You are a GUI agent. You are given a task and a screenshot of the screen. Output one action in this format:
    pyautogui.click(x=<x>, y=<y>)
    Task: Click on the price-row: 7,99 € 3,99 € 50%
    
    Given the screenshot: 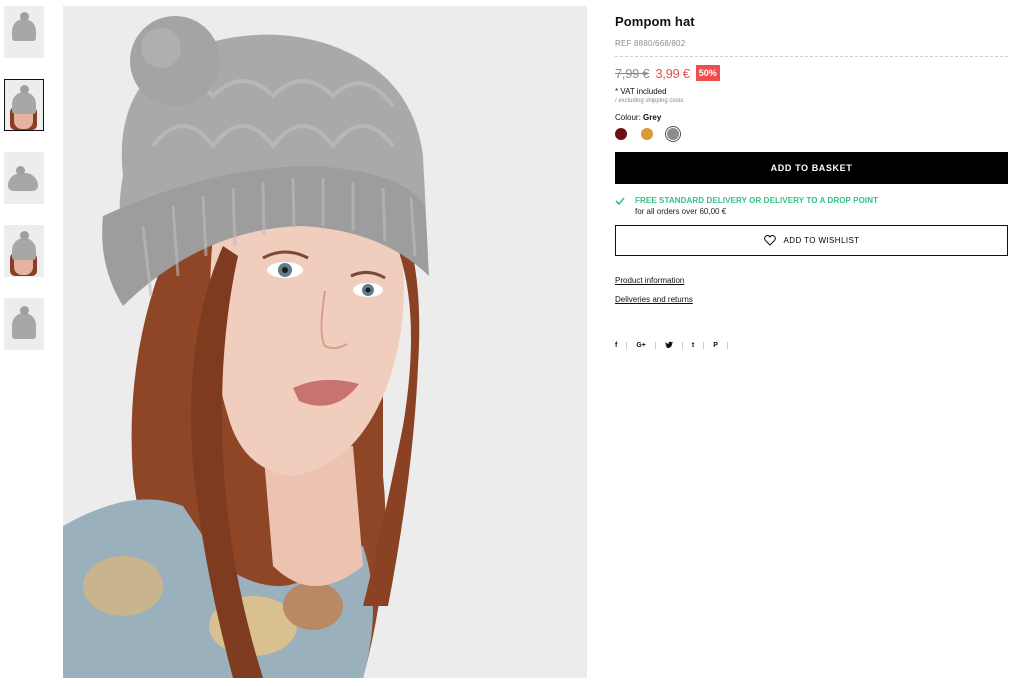 What is the action you would take?
    pyautogui.click(x=811, y=73)
    